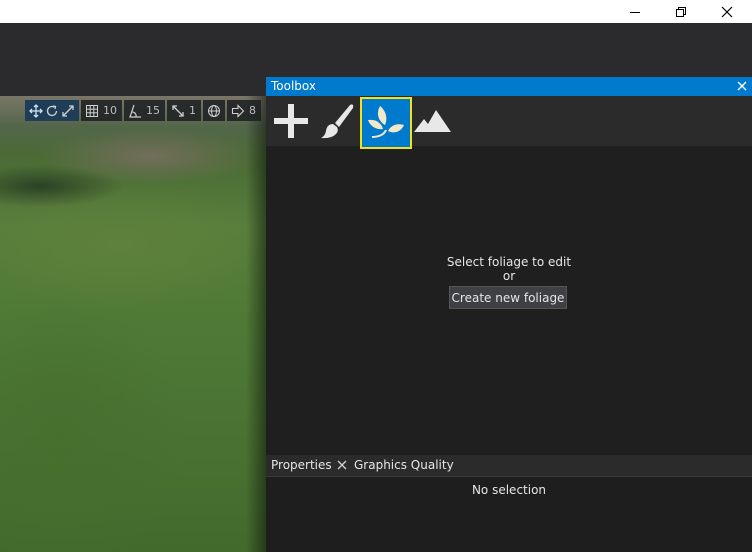  I want to click on toolbox-tool-tabs, so click(509, 122).